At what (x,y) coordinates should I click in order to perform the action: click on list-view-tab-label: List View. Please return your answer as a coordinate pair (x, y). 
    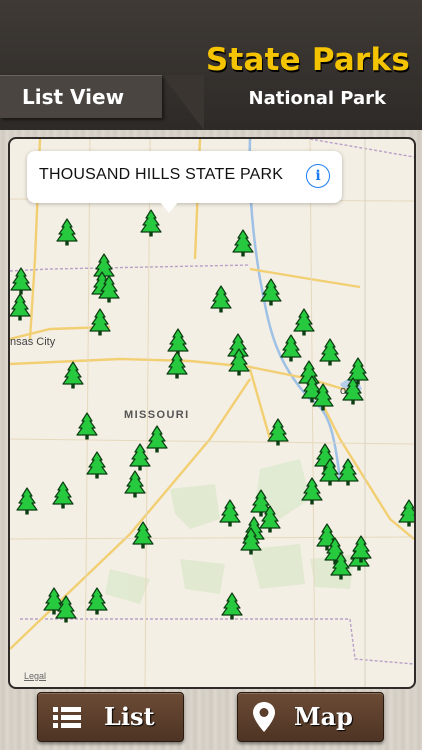
    Looking at the image, I should click on (73, 97).